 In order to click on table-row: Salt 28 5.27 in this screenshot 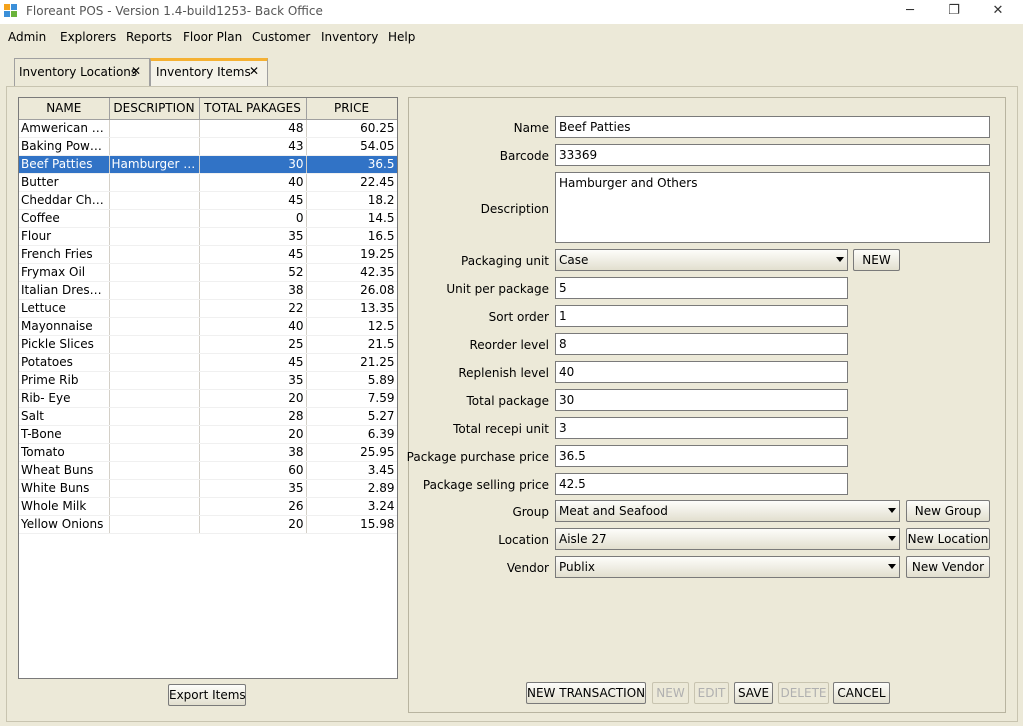, I will do `click(208, 416)`.